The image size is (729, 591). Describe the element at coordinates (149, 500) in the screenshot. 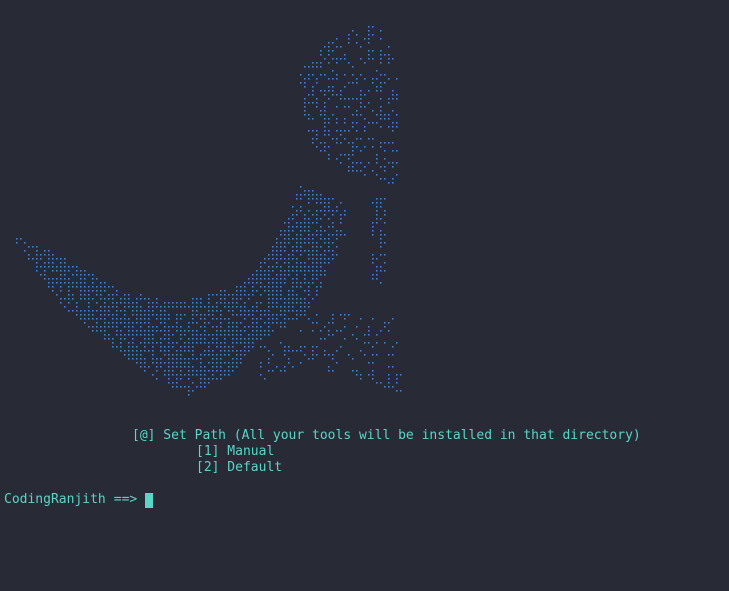

I see `text-cursor` at that location.